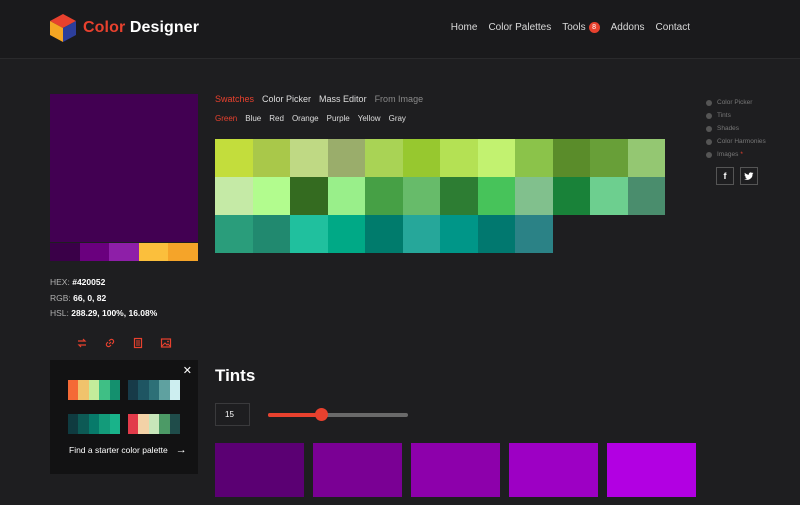 The width and height of the screenshot is (800, 505). I want to click on tab-color-picker: Color Picker, so click(286, 99).